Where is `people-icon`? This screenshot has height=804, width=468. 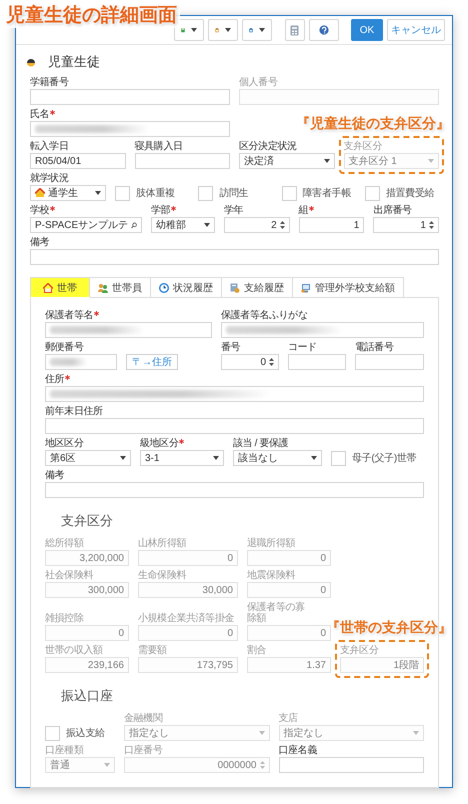
people-icon is located at coordinates (103, 287).